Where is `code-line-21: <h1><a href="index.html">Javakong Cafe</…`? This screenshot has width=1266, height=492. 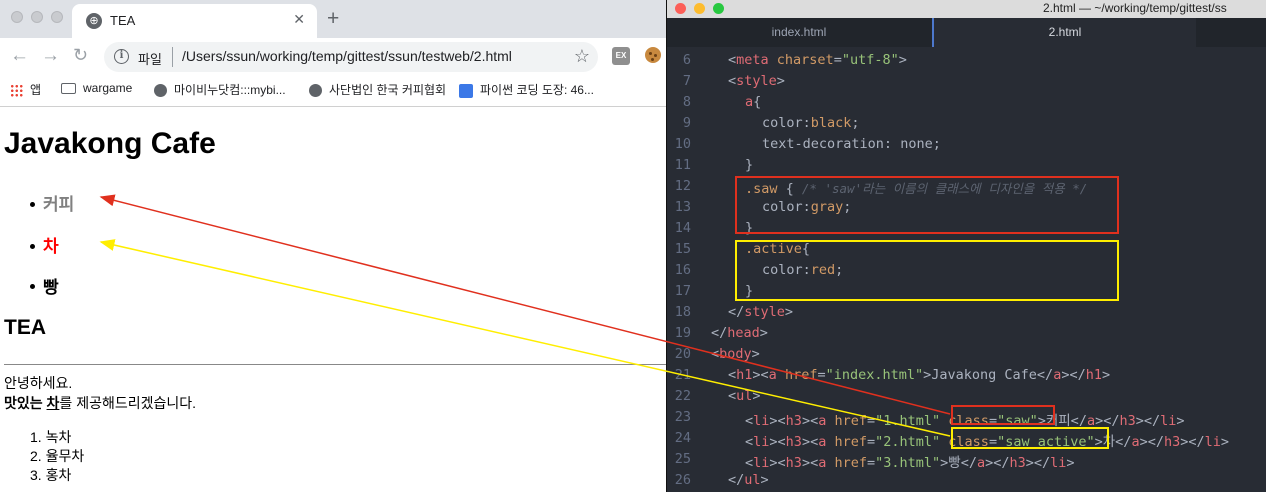 code-line-21: <h1><a href="index.html">Javakong Cafe</… is located at coordinates (919, 375).